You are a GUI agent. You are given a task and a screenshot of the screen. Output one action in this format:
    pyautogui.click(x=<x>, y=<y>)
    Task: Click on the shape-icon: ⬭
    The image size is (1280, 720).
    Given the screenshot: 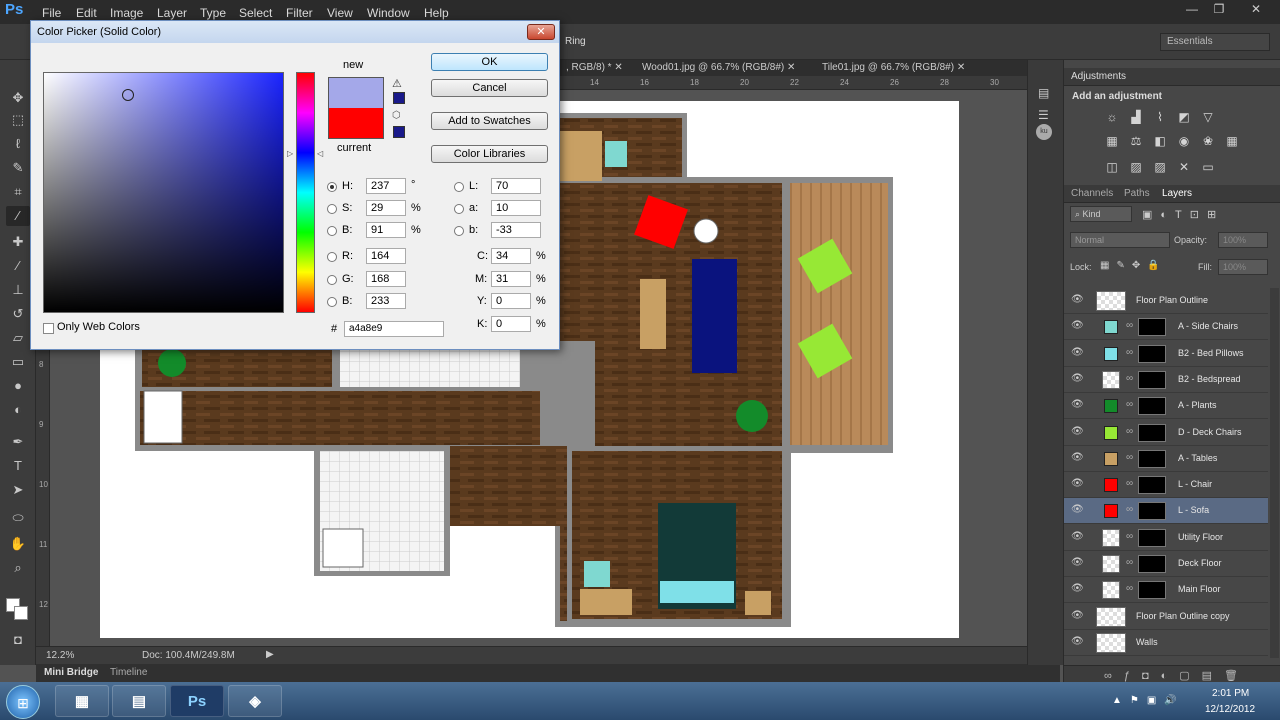 What is the action you would take?
    pyautogui.click(x=18, y=518)
    